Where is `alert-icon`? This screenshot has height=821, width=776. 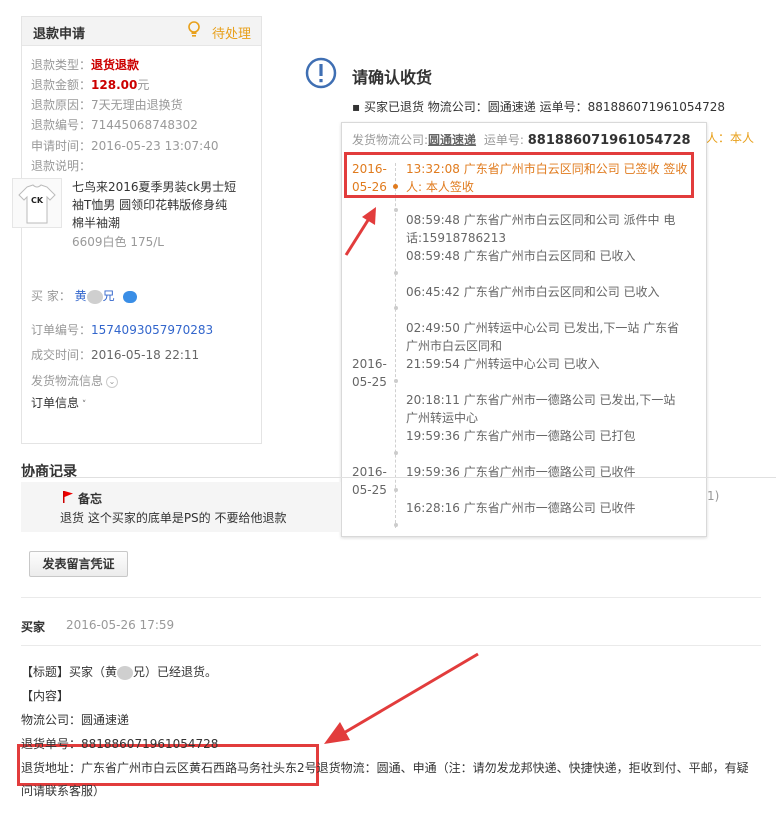
alert-icon is located at coordinates (321, 73).